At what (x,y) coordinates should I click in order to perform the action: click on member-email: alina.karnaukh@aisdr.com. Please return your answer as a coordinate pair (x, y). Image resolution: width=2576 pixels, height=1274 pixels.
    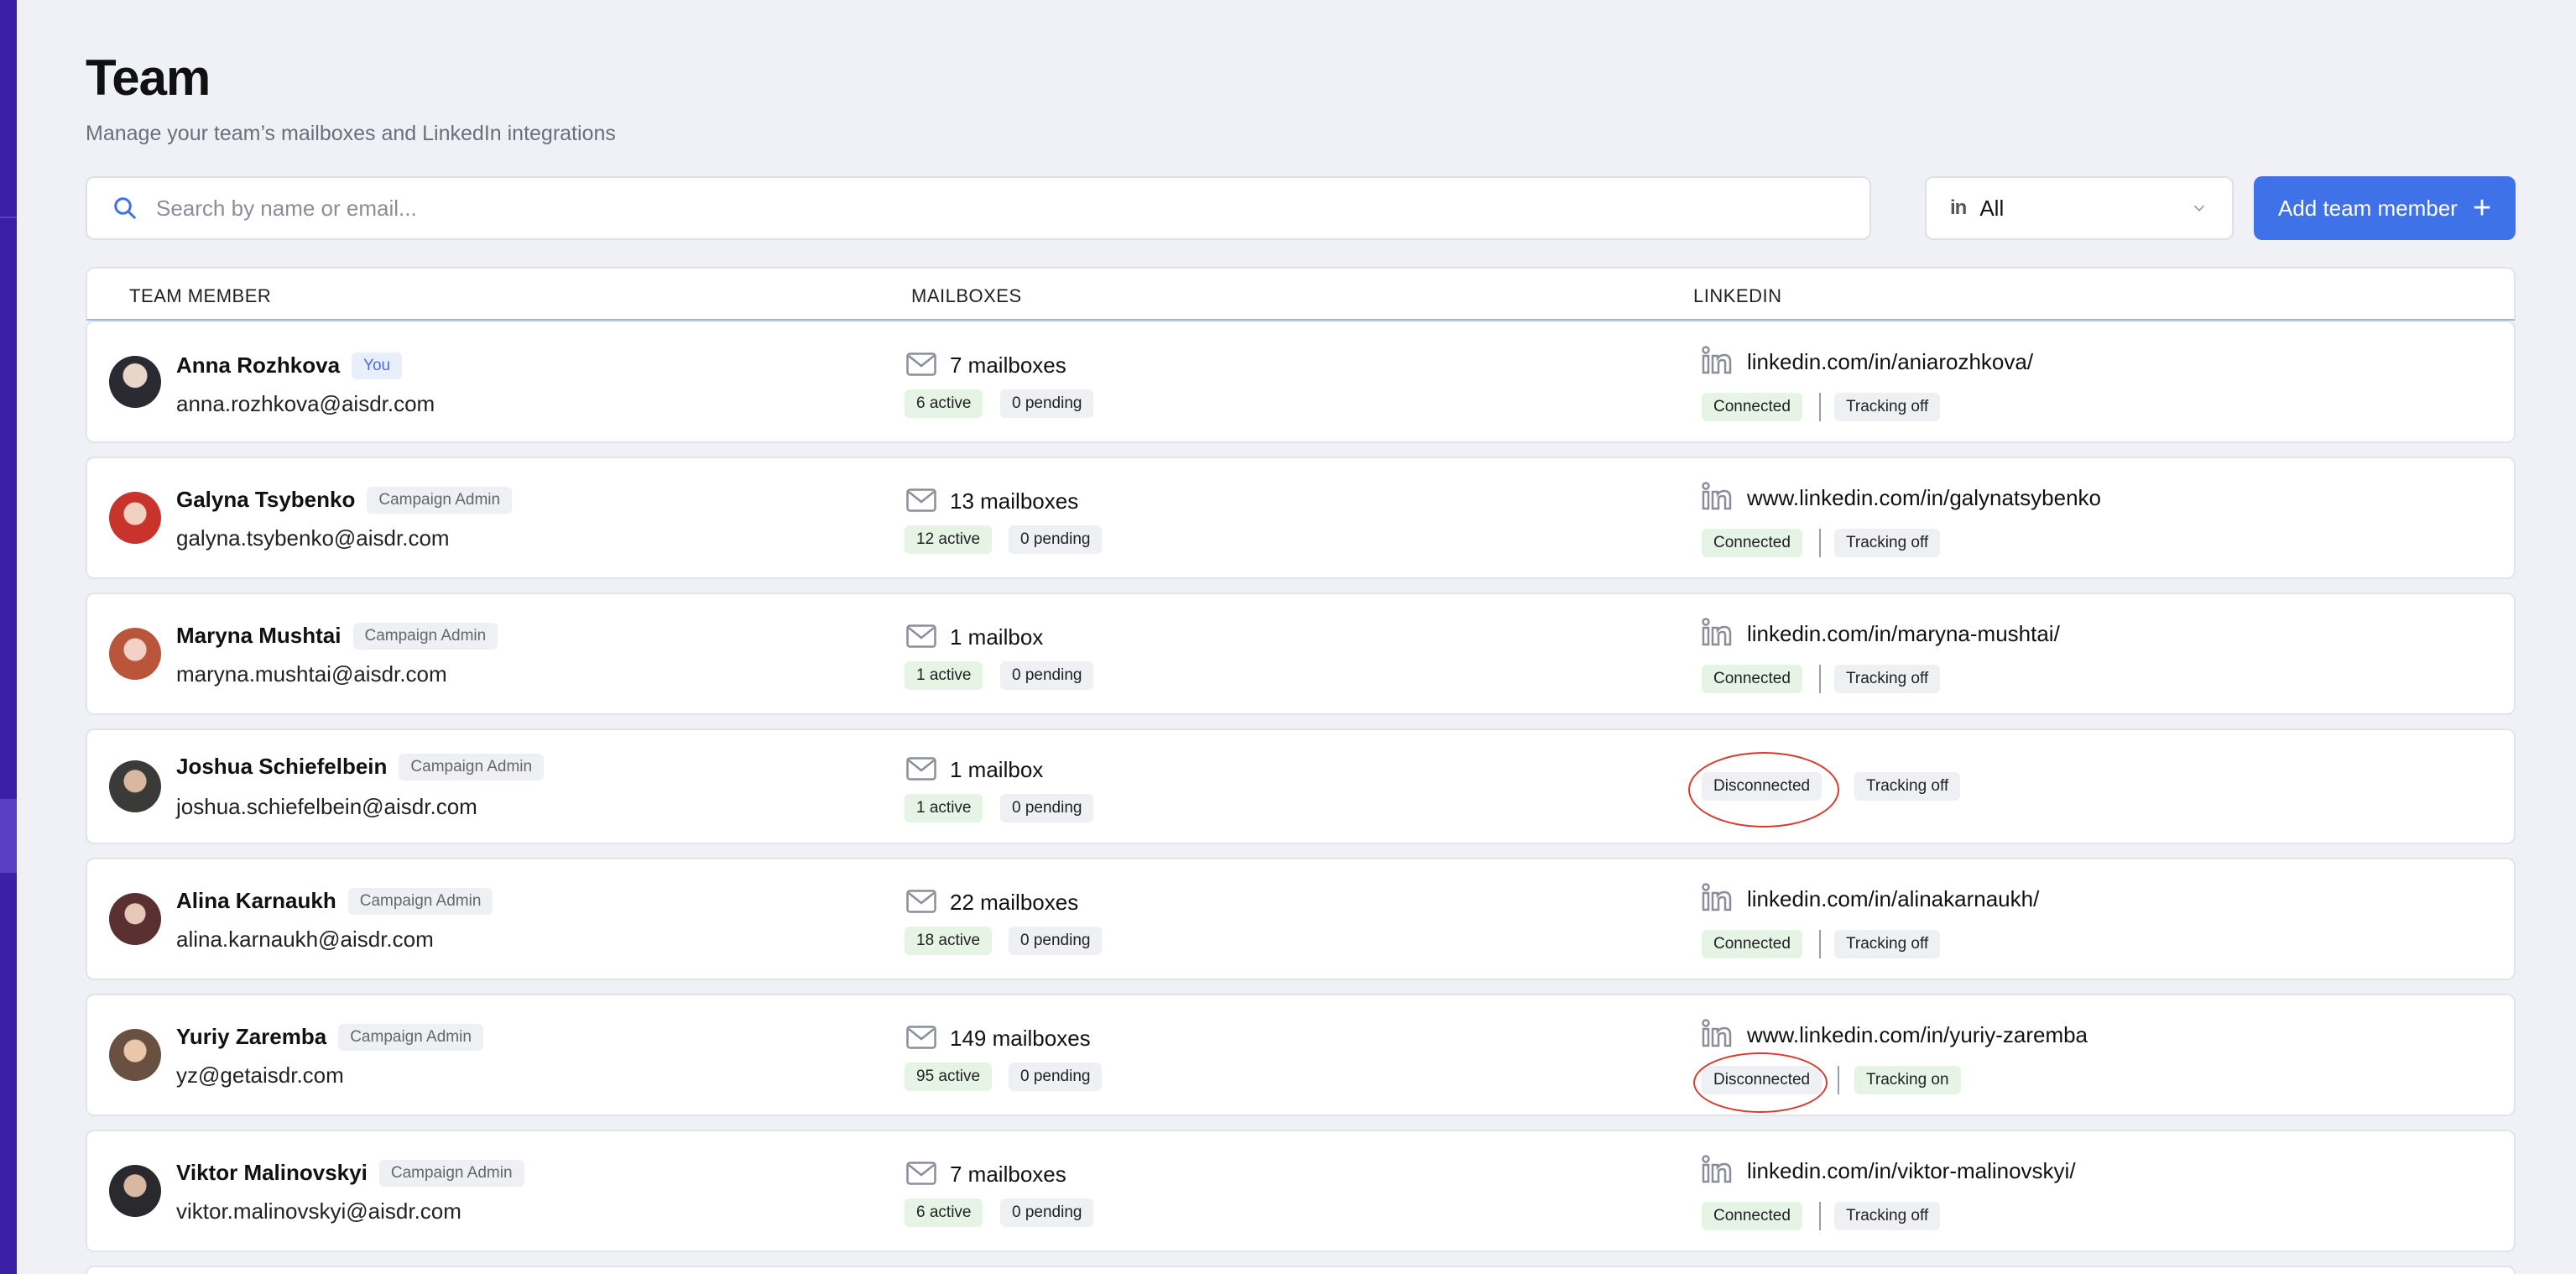
    Looking at the image, I should click on (305, 939).